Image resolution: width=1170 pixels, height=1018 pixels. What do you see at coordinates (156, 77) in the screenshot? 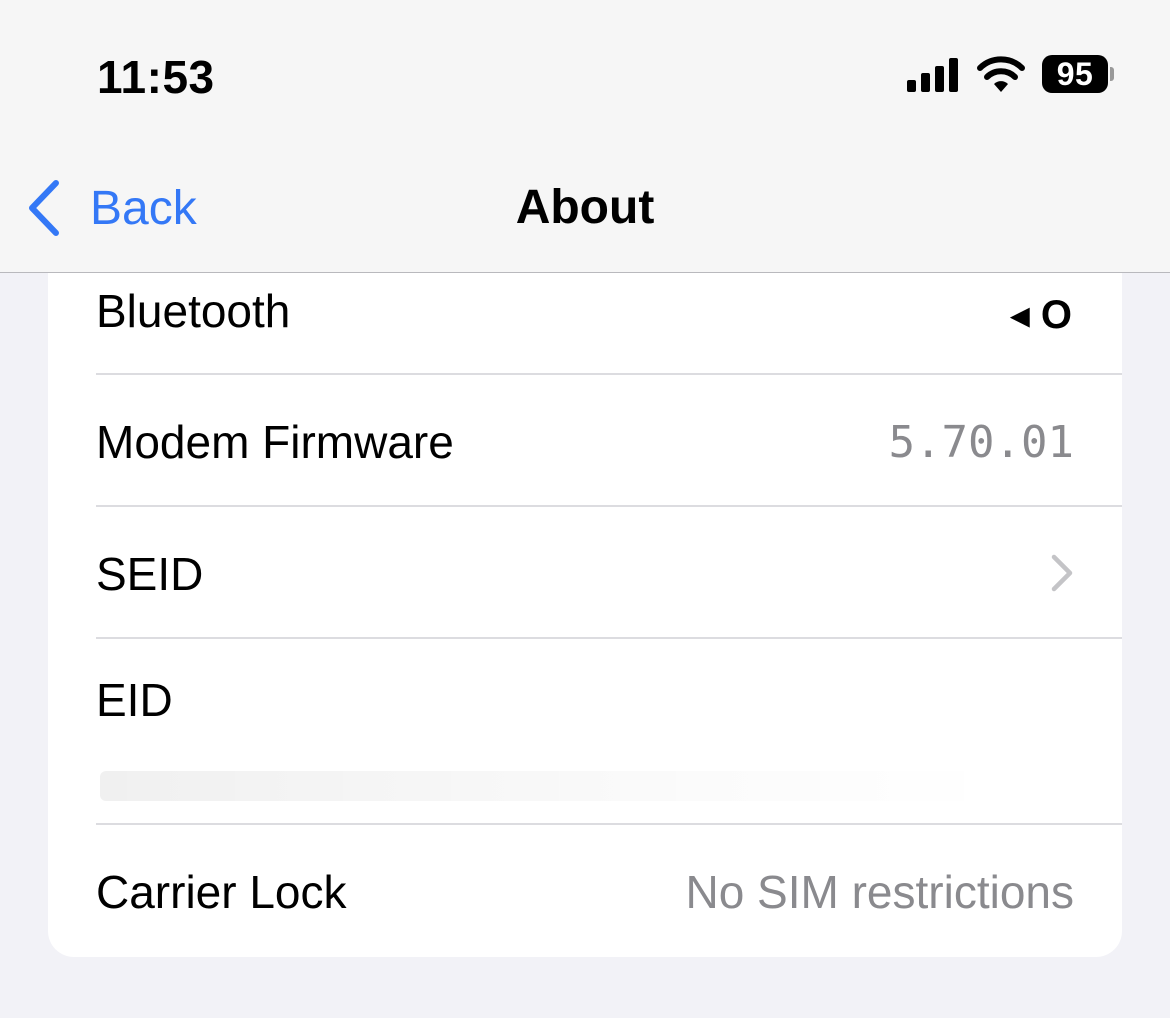
I see `status-time: 11:53` at bounding box center [156, 77].